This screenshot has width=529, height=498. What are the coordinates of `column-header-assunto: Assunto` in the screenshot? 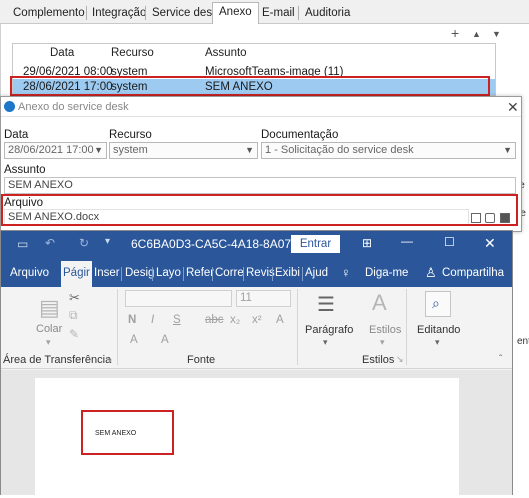 It's located at (226, 53).